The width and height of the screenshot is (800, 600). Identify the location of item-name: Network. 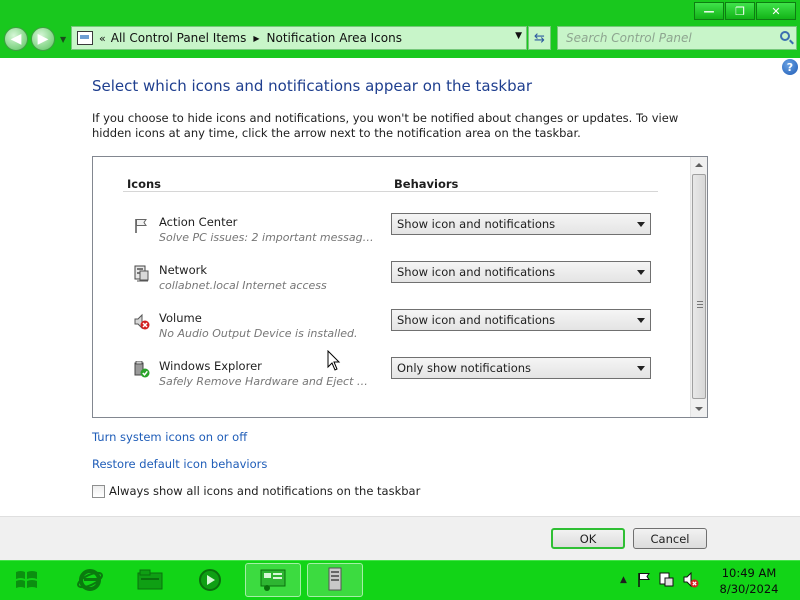
(183, 270).